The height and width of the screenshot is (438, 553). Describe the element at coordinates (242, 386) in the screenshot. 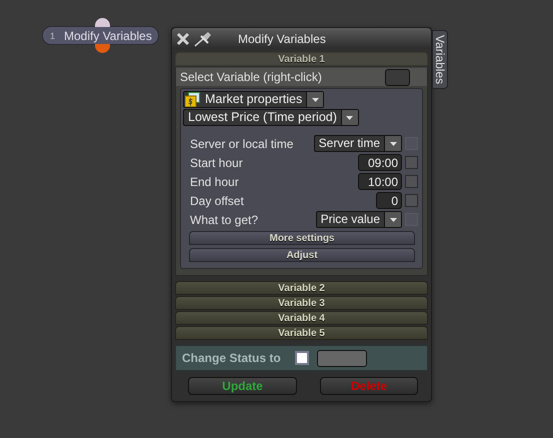

I see `update-button: Update` at that location.